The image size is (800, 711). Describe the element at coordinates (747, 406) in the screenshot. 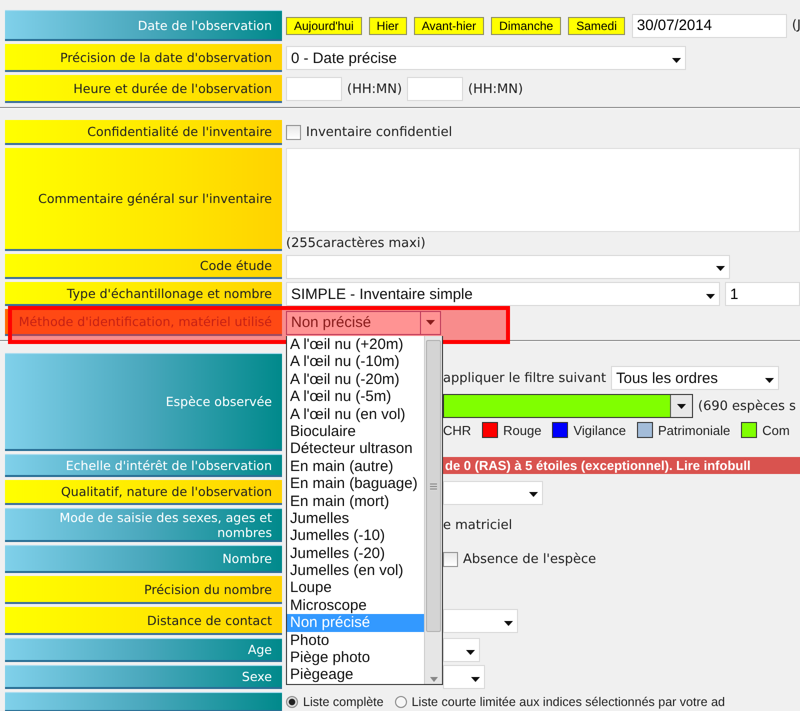

I see `field-note: (690 espèces s` at that location.